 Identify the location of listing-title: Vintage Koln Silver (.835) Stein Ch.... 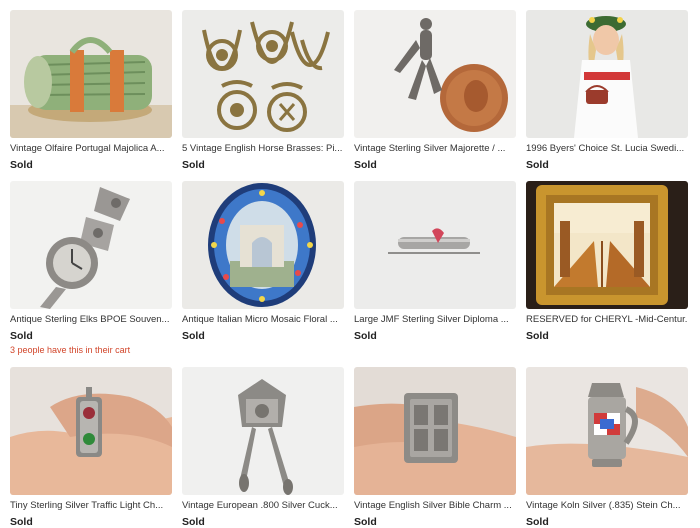
(607, 506).